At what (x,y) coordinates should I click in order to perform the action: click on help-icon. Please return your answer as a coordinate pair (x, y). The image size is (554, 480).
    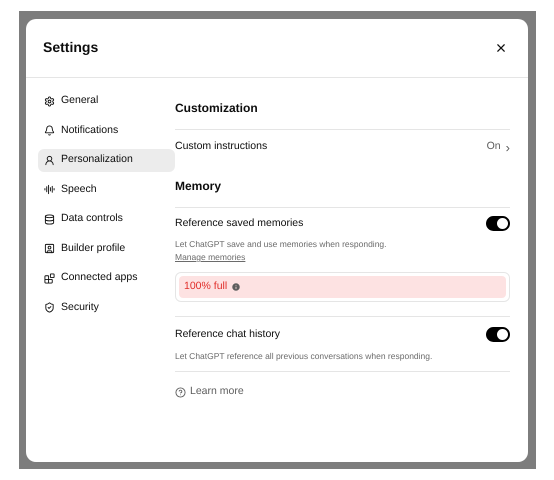
    Looking at the image, I should click on (180, 392).